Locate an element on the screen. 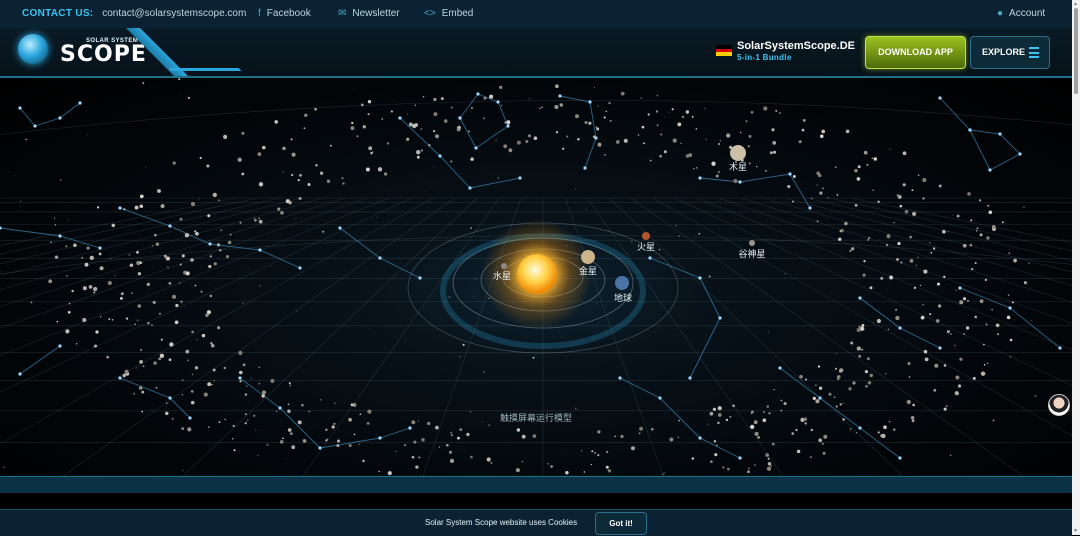  scroll-down-icon: ▼ is located at coordinates (1075, 531).